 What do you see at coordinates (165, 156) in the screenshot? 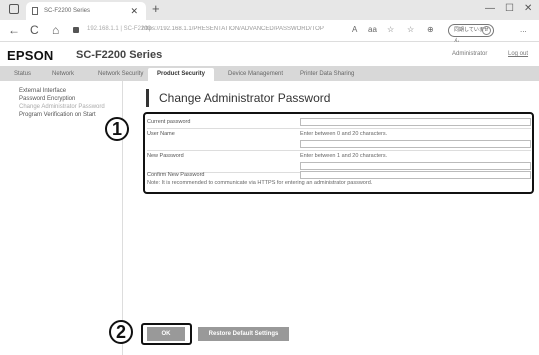
I see `new-password-label: New Password` at bounding box center [165, 156].